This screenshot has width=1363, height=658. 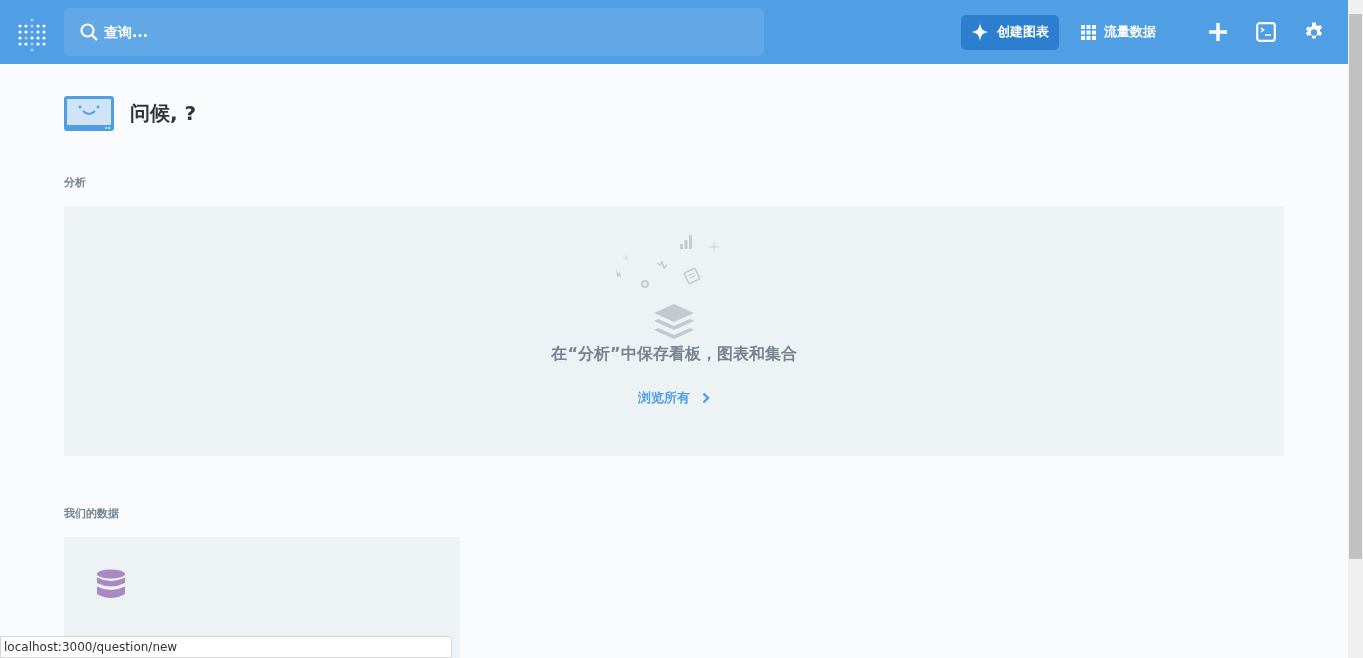 I want to click on browse-data-link: 流量数据, so click(x=1118, y=32).